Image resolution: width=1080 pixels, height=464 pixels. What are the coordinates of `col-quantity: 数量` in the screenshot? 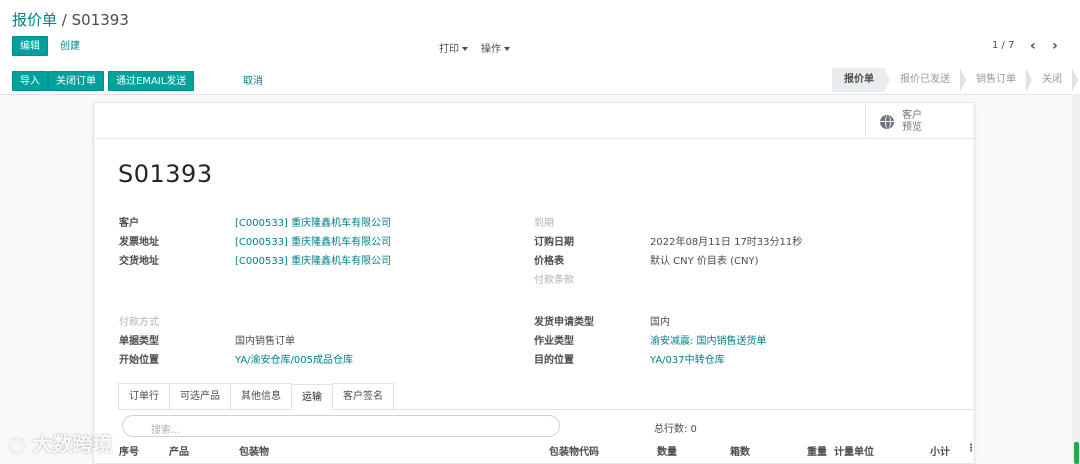 It's located at (667, 450).